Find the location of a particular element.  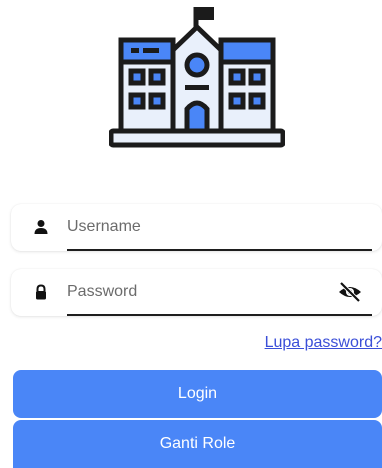

user-icon is located at coordinates (41, 227).